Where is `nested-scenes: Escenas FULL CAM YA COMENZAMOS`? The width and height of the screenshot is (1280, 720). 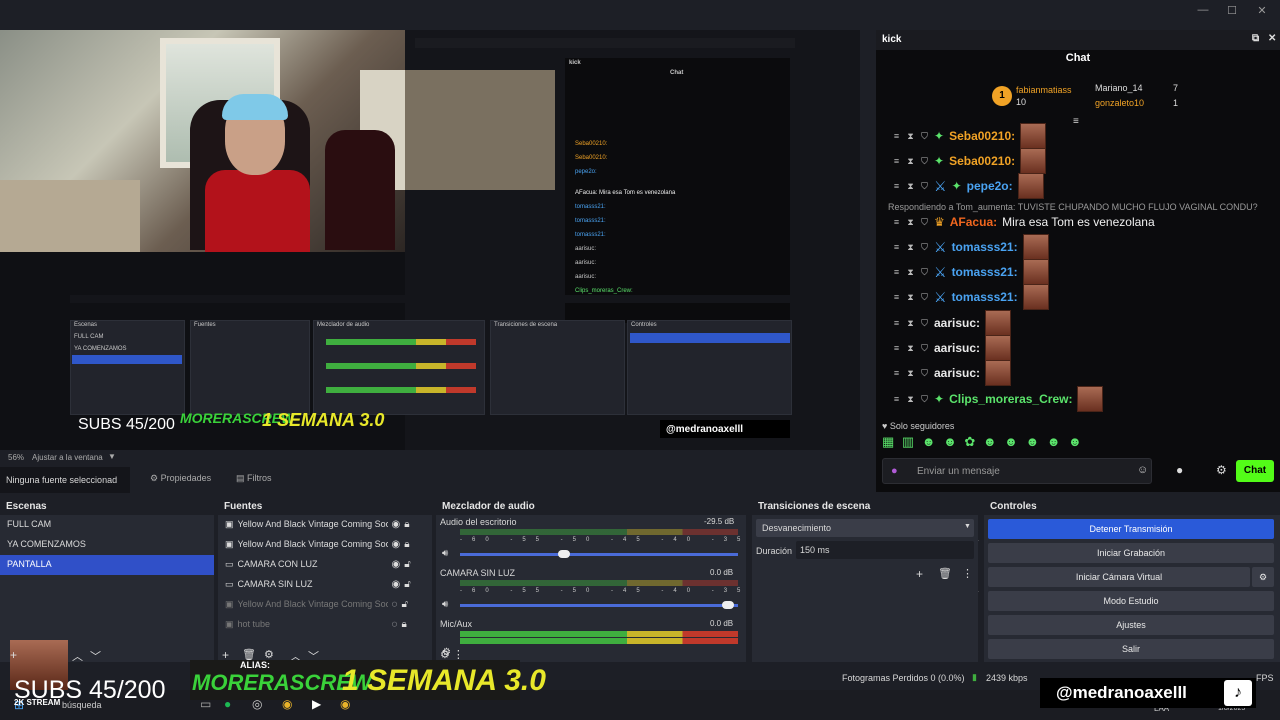
nested-scenes: Escenas FULL CAM YA COMENZAMOS is located at coordinates (127, 367).